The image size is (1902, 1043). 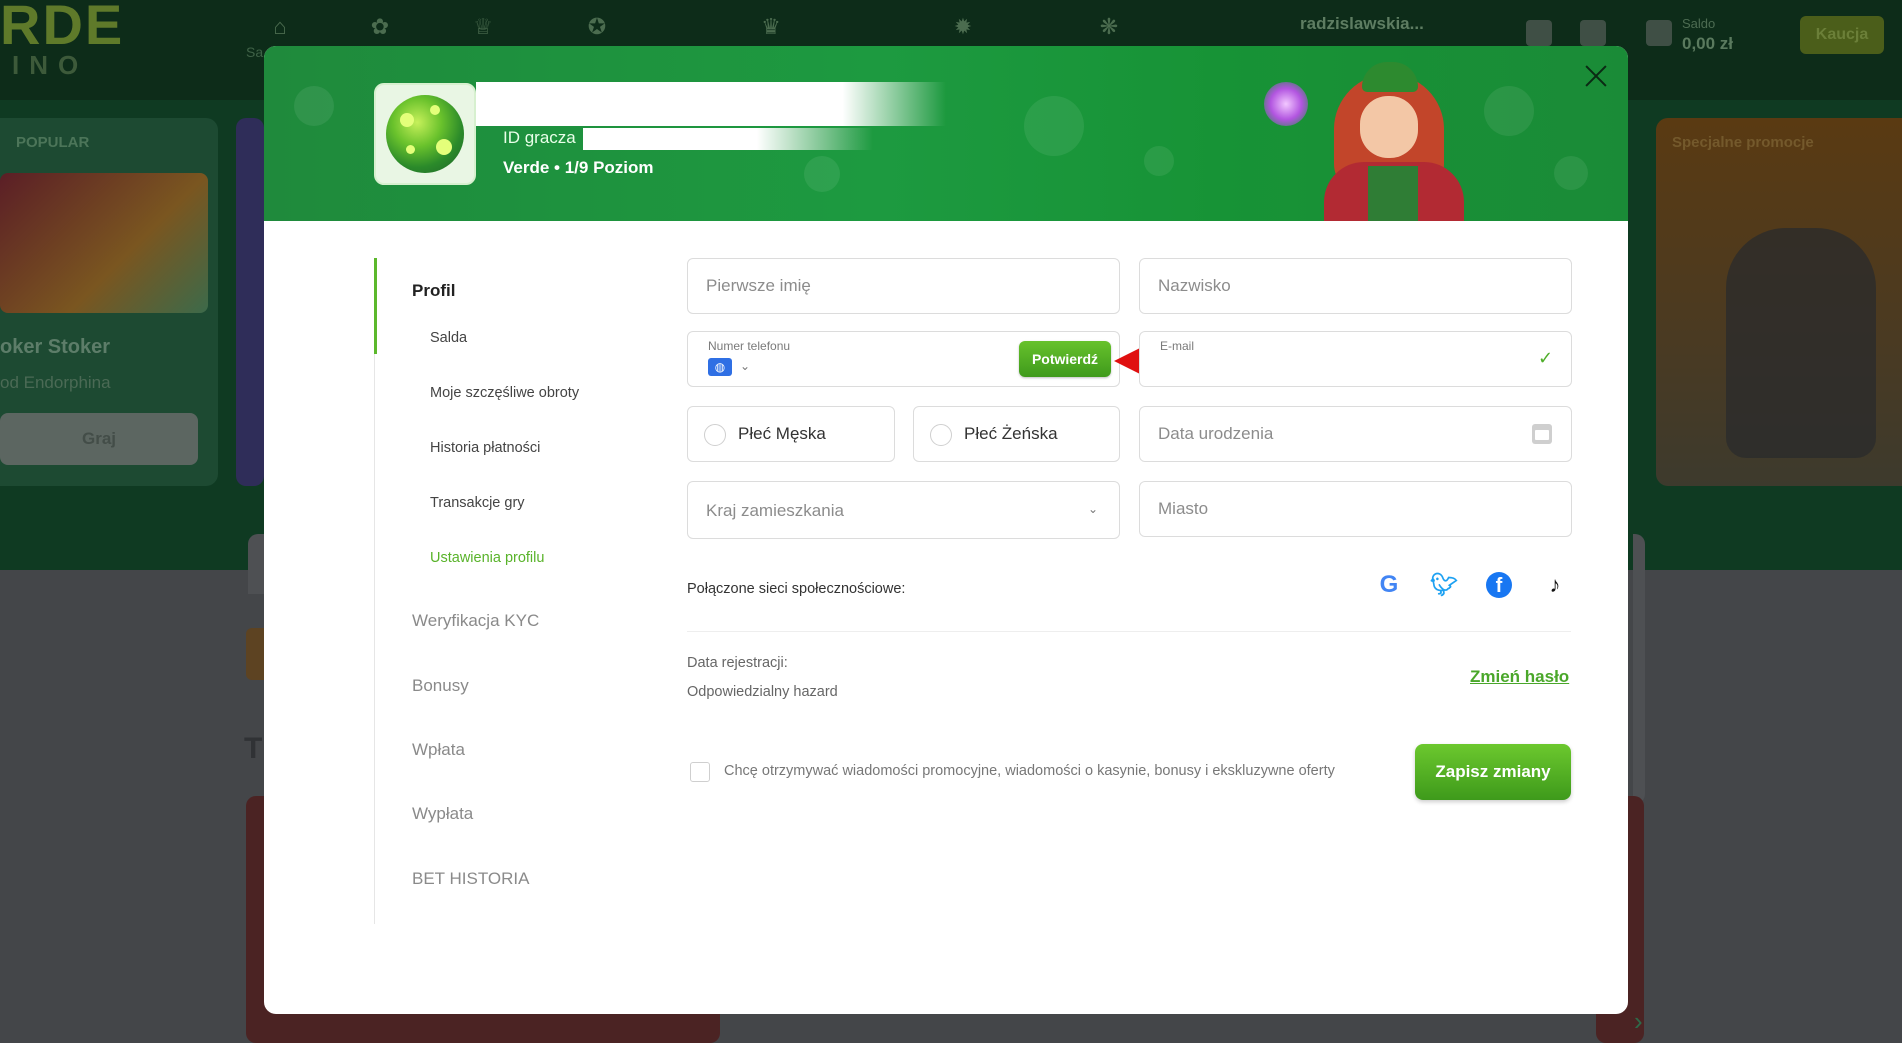 I want to click on sidebar-item-deposit: Wpłata, so click(x=438, y=750).